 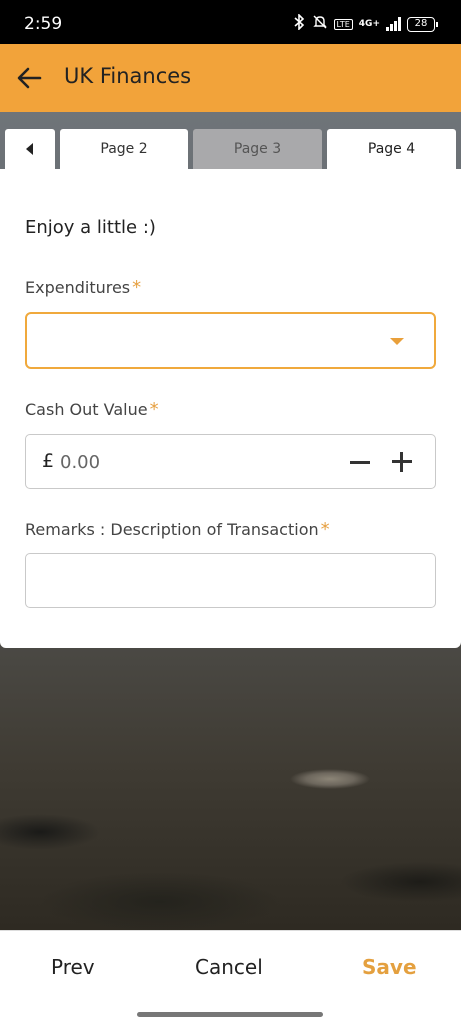 What do you see at coordinates (422, 24) in the screenshot?
I see `battery-icon: 28` at bounding box center [422, 24].